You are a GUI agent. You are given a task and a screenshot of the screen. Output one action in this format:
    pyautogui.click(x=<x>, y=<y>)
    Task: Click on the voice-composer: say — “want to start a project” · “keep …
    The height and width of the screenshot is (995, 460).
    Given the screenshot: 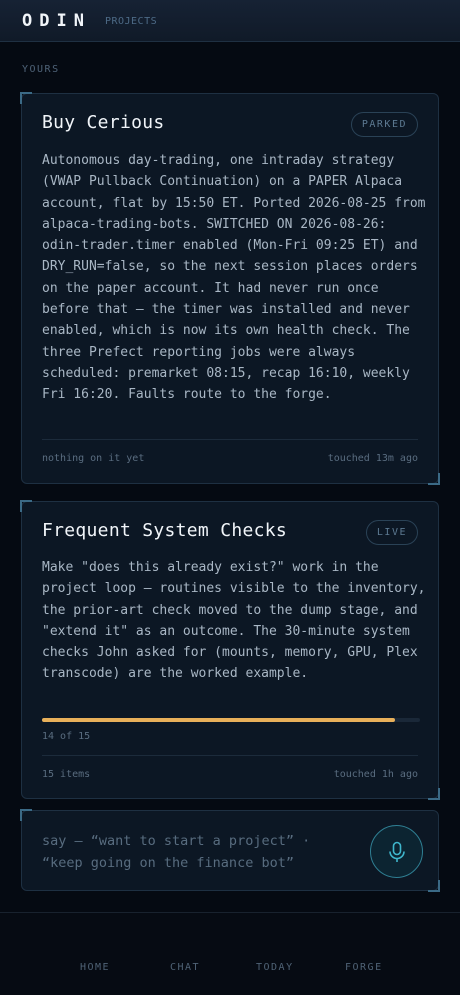 What is the action you would take?
    pyautogui.click(x=230, y=850)
    